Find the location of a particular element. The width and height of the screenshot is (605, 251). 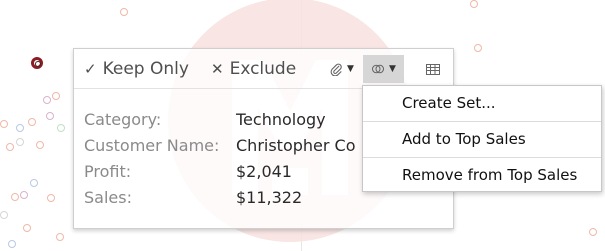

field-row-profit: Profit: $2,041 is located at coordinates (220, 172).